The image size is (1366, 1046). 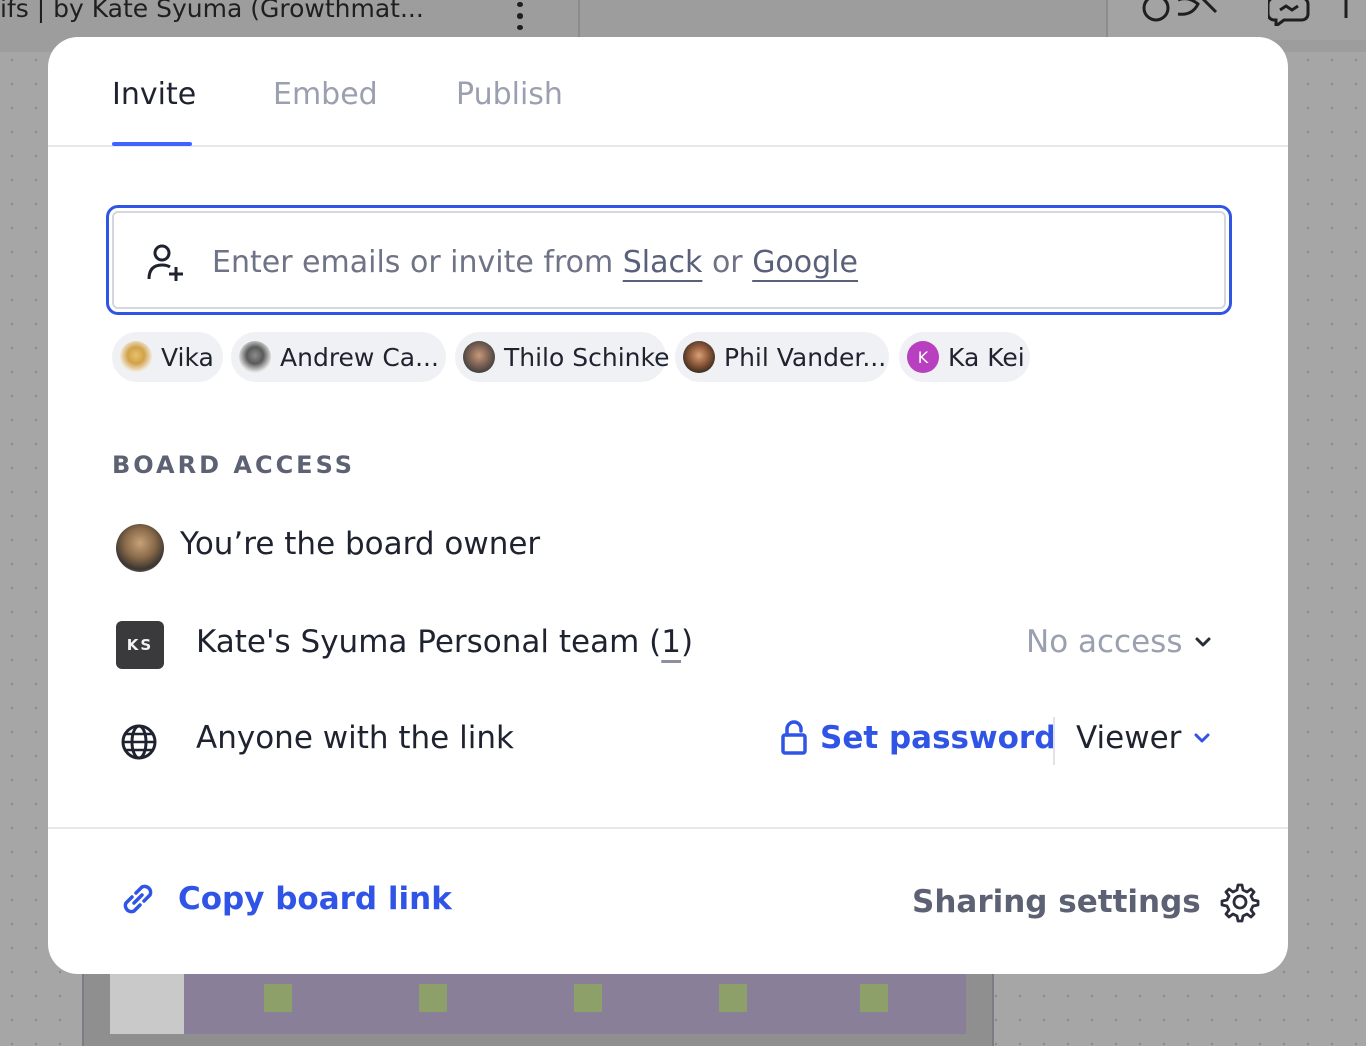 I want to click on team-name: Kate's Syuma Personal team (1), so click(x=444, y=642).